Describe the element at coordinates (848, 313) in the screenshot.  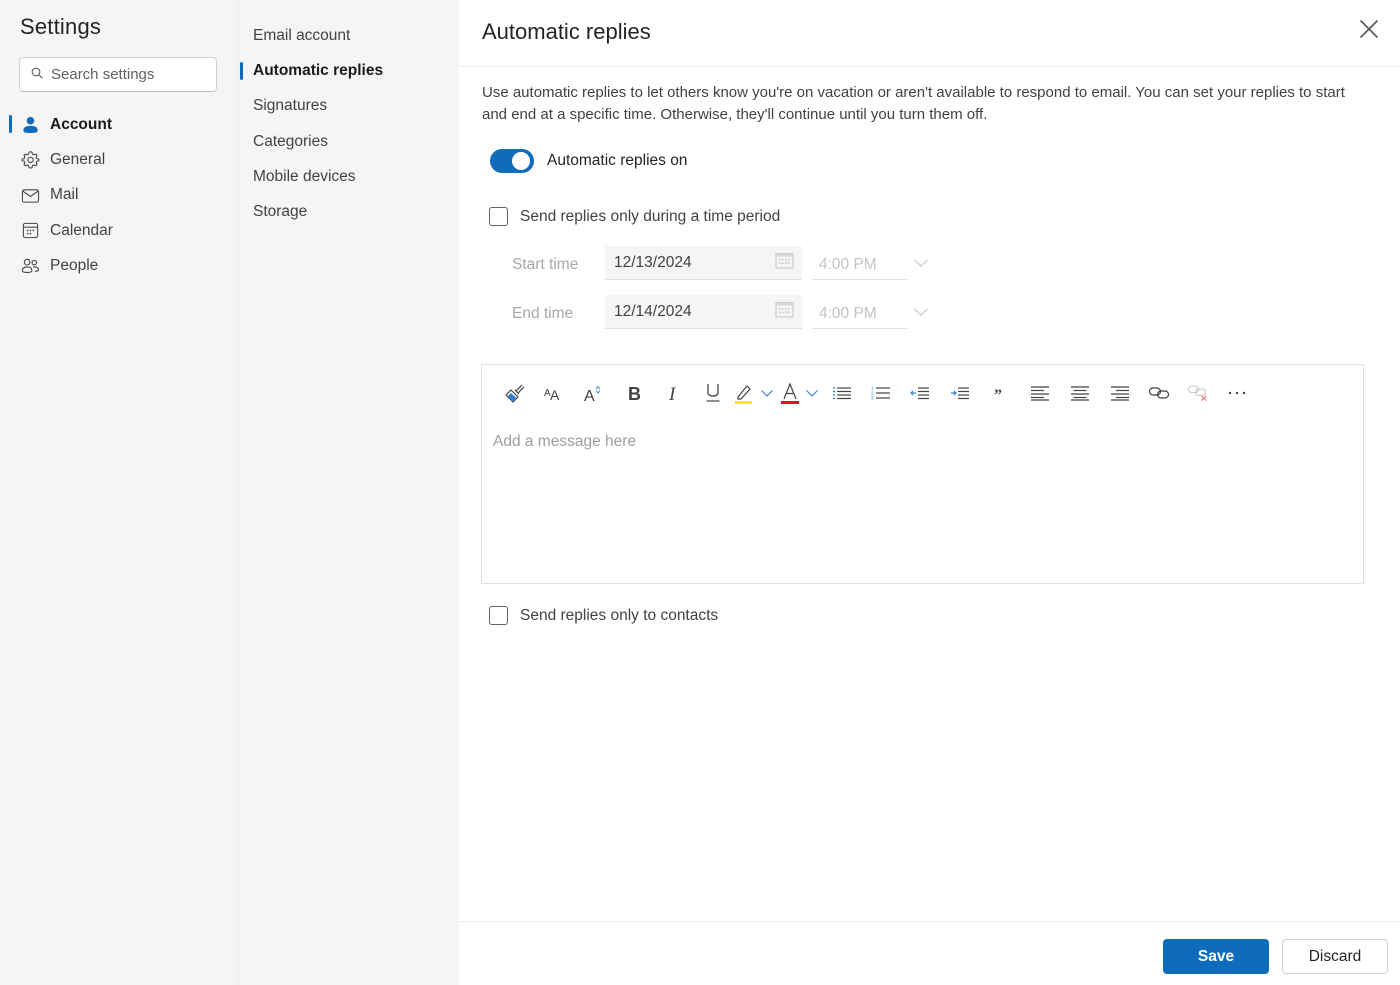
I see `end-time-value: 4:00 PM` at that location.